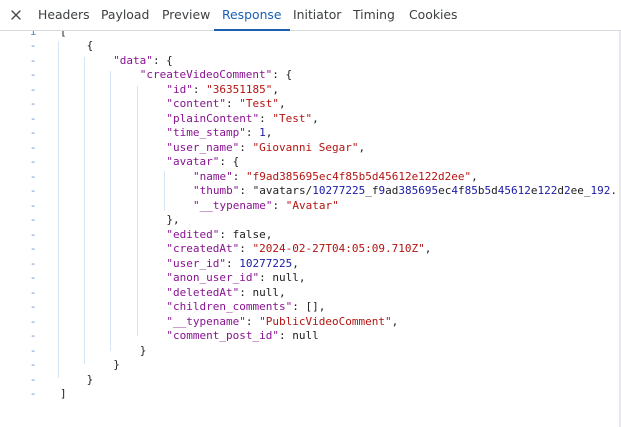 This screenshot has height=427, width=621. I want to click on code-text: "createVideoComment": {, so click(216, 74).